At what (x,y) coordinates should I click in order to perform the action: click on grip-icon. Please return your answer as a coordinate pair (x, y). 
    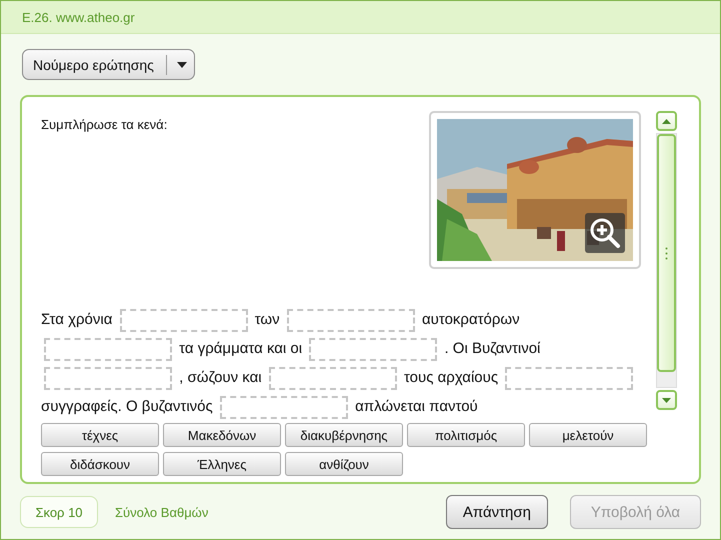
    Looking at the image, I should click on (666, 253).